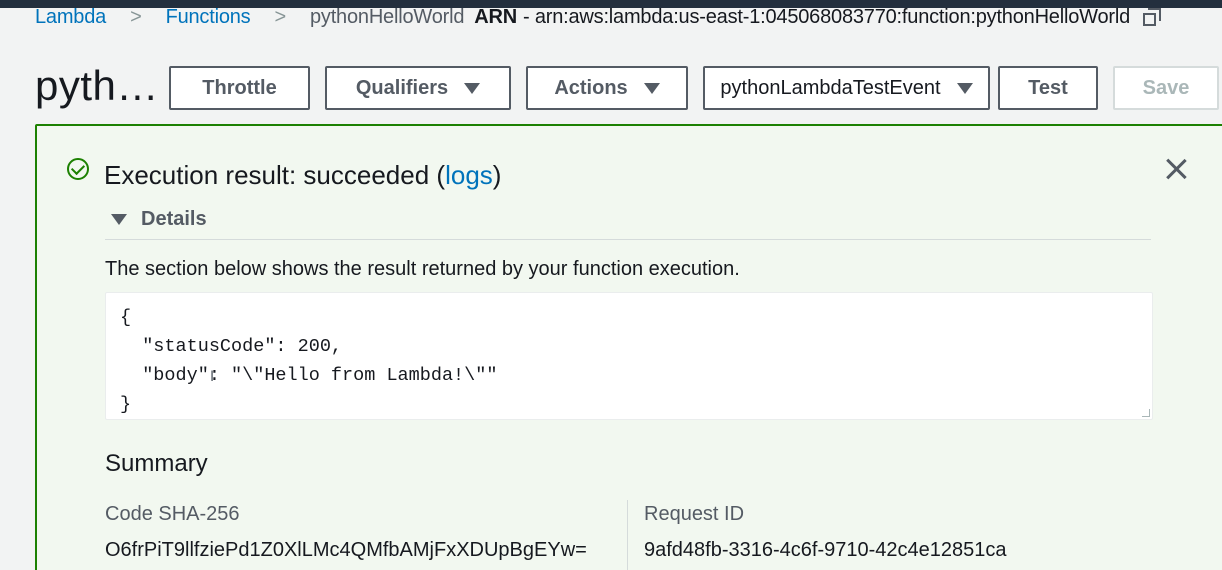 The height and width of the screenshot is (570, 1222). I want to click on breadcrumb-current-function: pythonHelloWorld, so click(387, 16).